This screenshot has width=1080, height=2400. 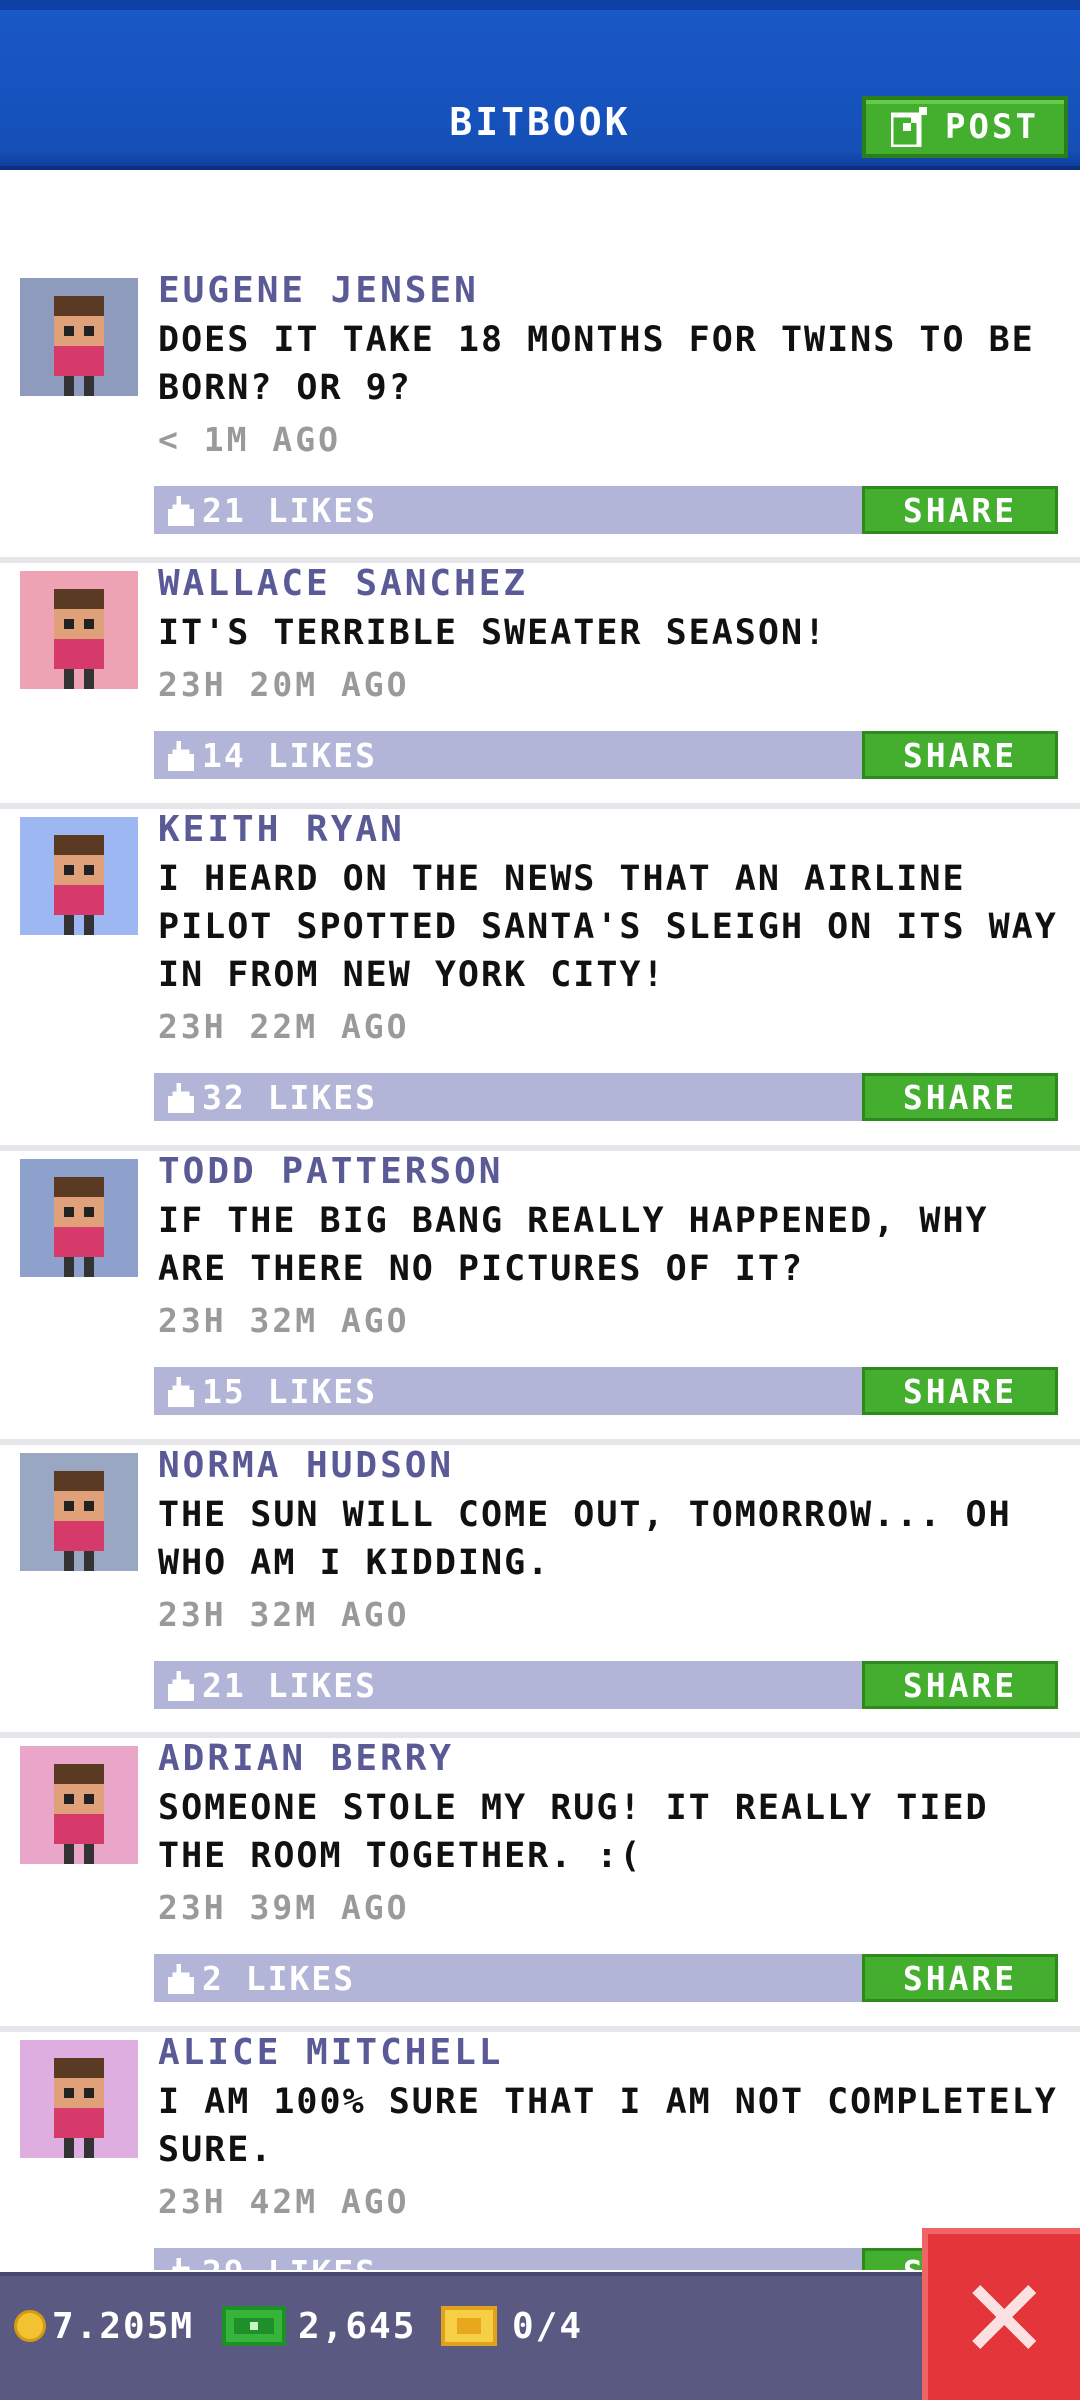 I want to click on cash-icon, so click(x=254, y=2326).